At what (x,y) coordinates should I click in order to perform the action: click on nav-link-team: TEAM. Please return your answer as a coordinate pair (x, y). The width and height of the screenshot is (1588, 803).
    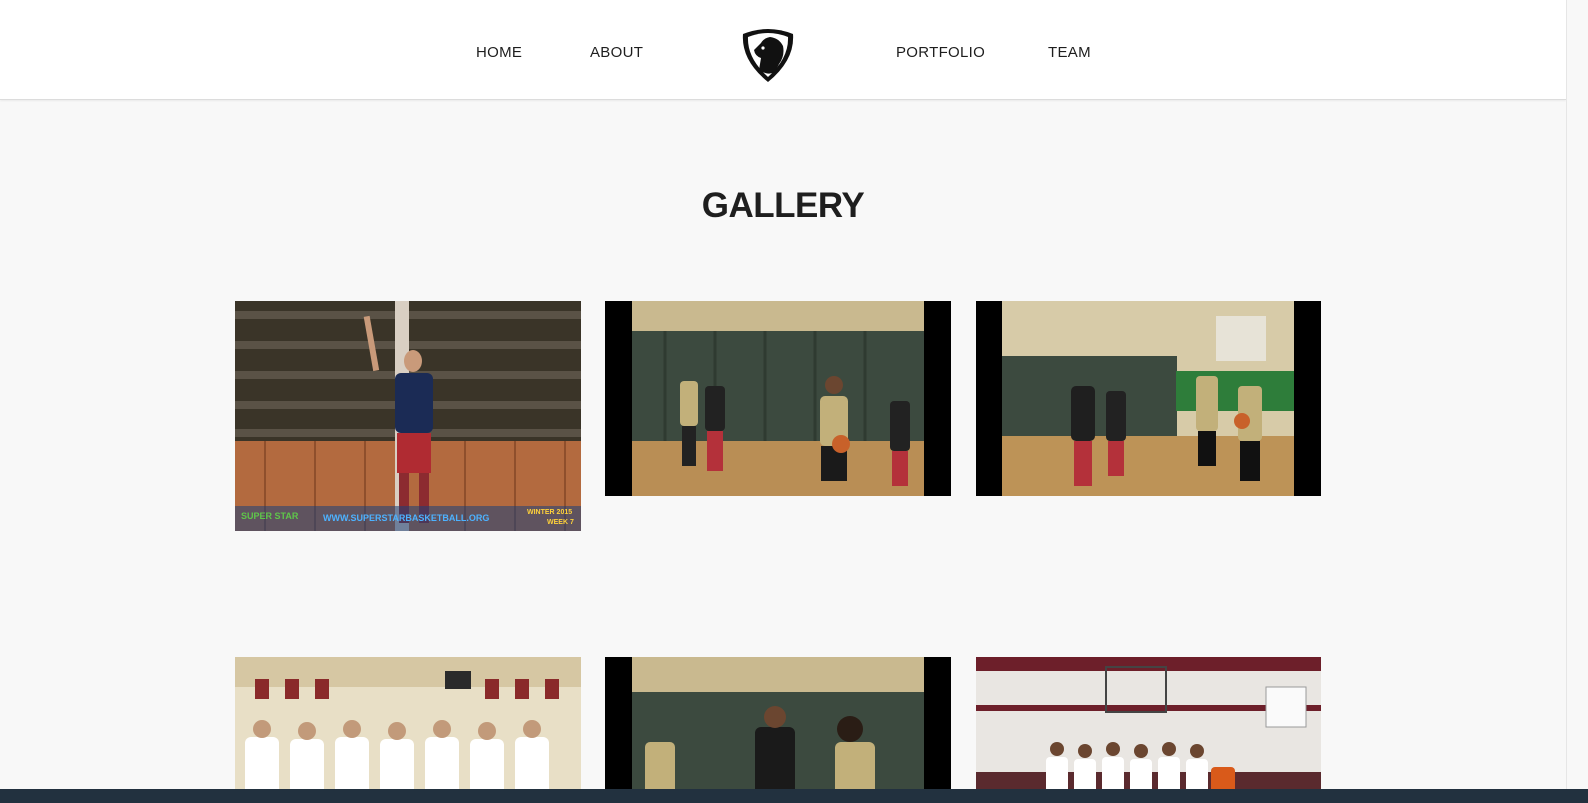
    Looking at the image, I should click on (1069, 53).